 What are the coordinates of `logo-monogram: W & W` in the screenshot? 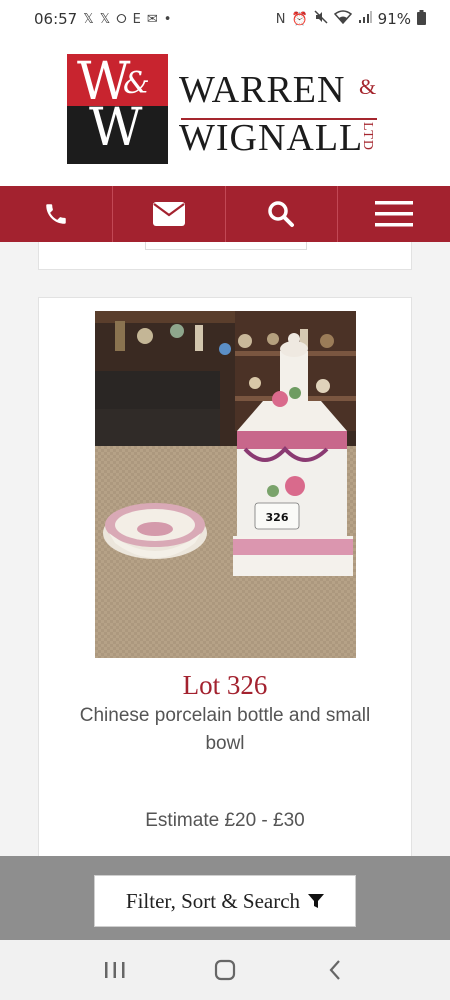 It's located at (117, 109).